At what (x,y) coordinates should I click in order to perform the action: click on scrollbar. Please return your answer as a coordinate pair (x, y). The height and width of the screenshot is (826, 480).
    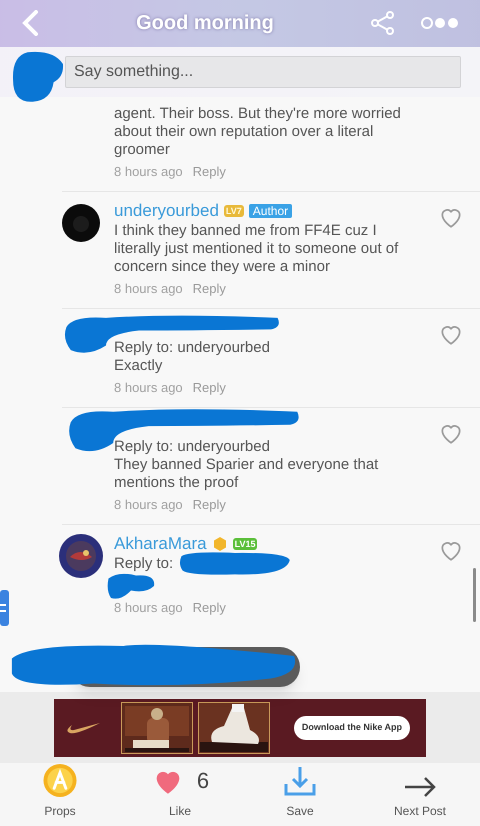
    Looking at the image, I should click on (474, 595).